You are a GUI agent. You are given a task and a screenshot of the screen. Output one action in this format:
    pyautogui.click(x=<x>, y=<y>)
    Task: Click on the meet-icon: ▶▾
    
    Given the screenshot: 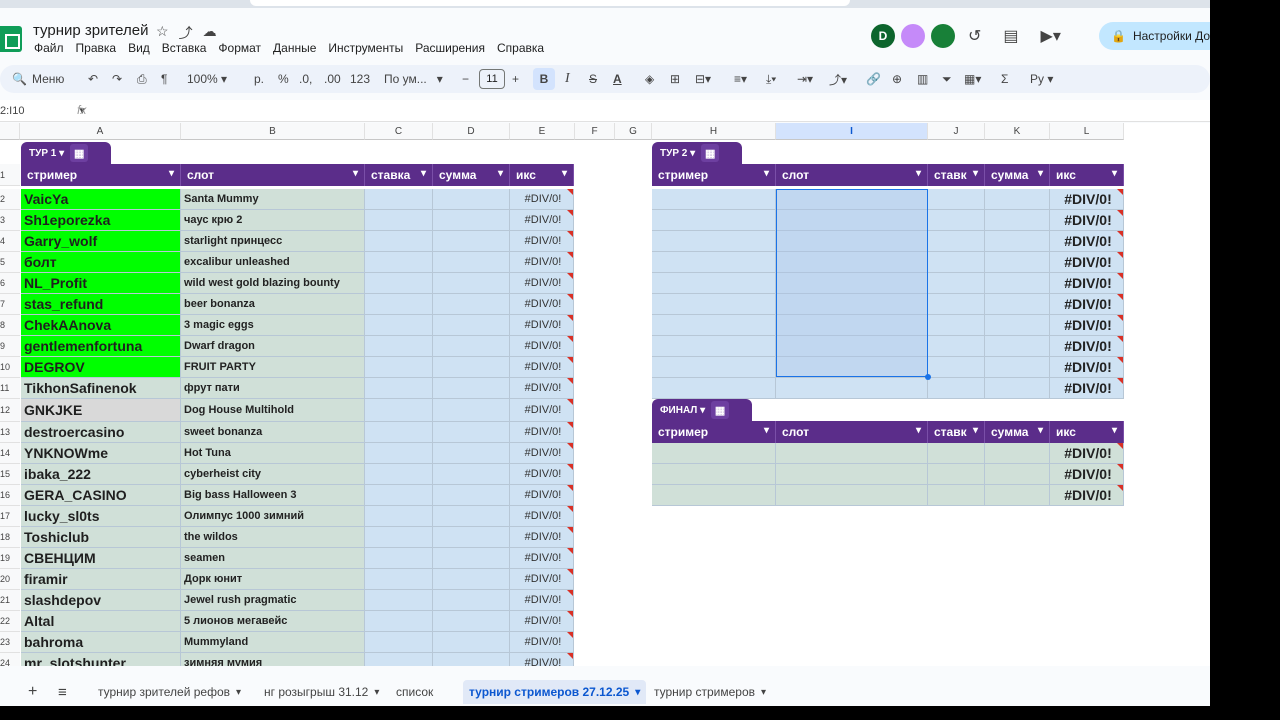 What is the action you would take?
    pyautogui.click(x=1051, y=36)
    